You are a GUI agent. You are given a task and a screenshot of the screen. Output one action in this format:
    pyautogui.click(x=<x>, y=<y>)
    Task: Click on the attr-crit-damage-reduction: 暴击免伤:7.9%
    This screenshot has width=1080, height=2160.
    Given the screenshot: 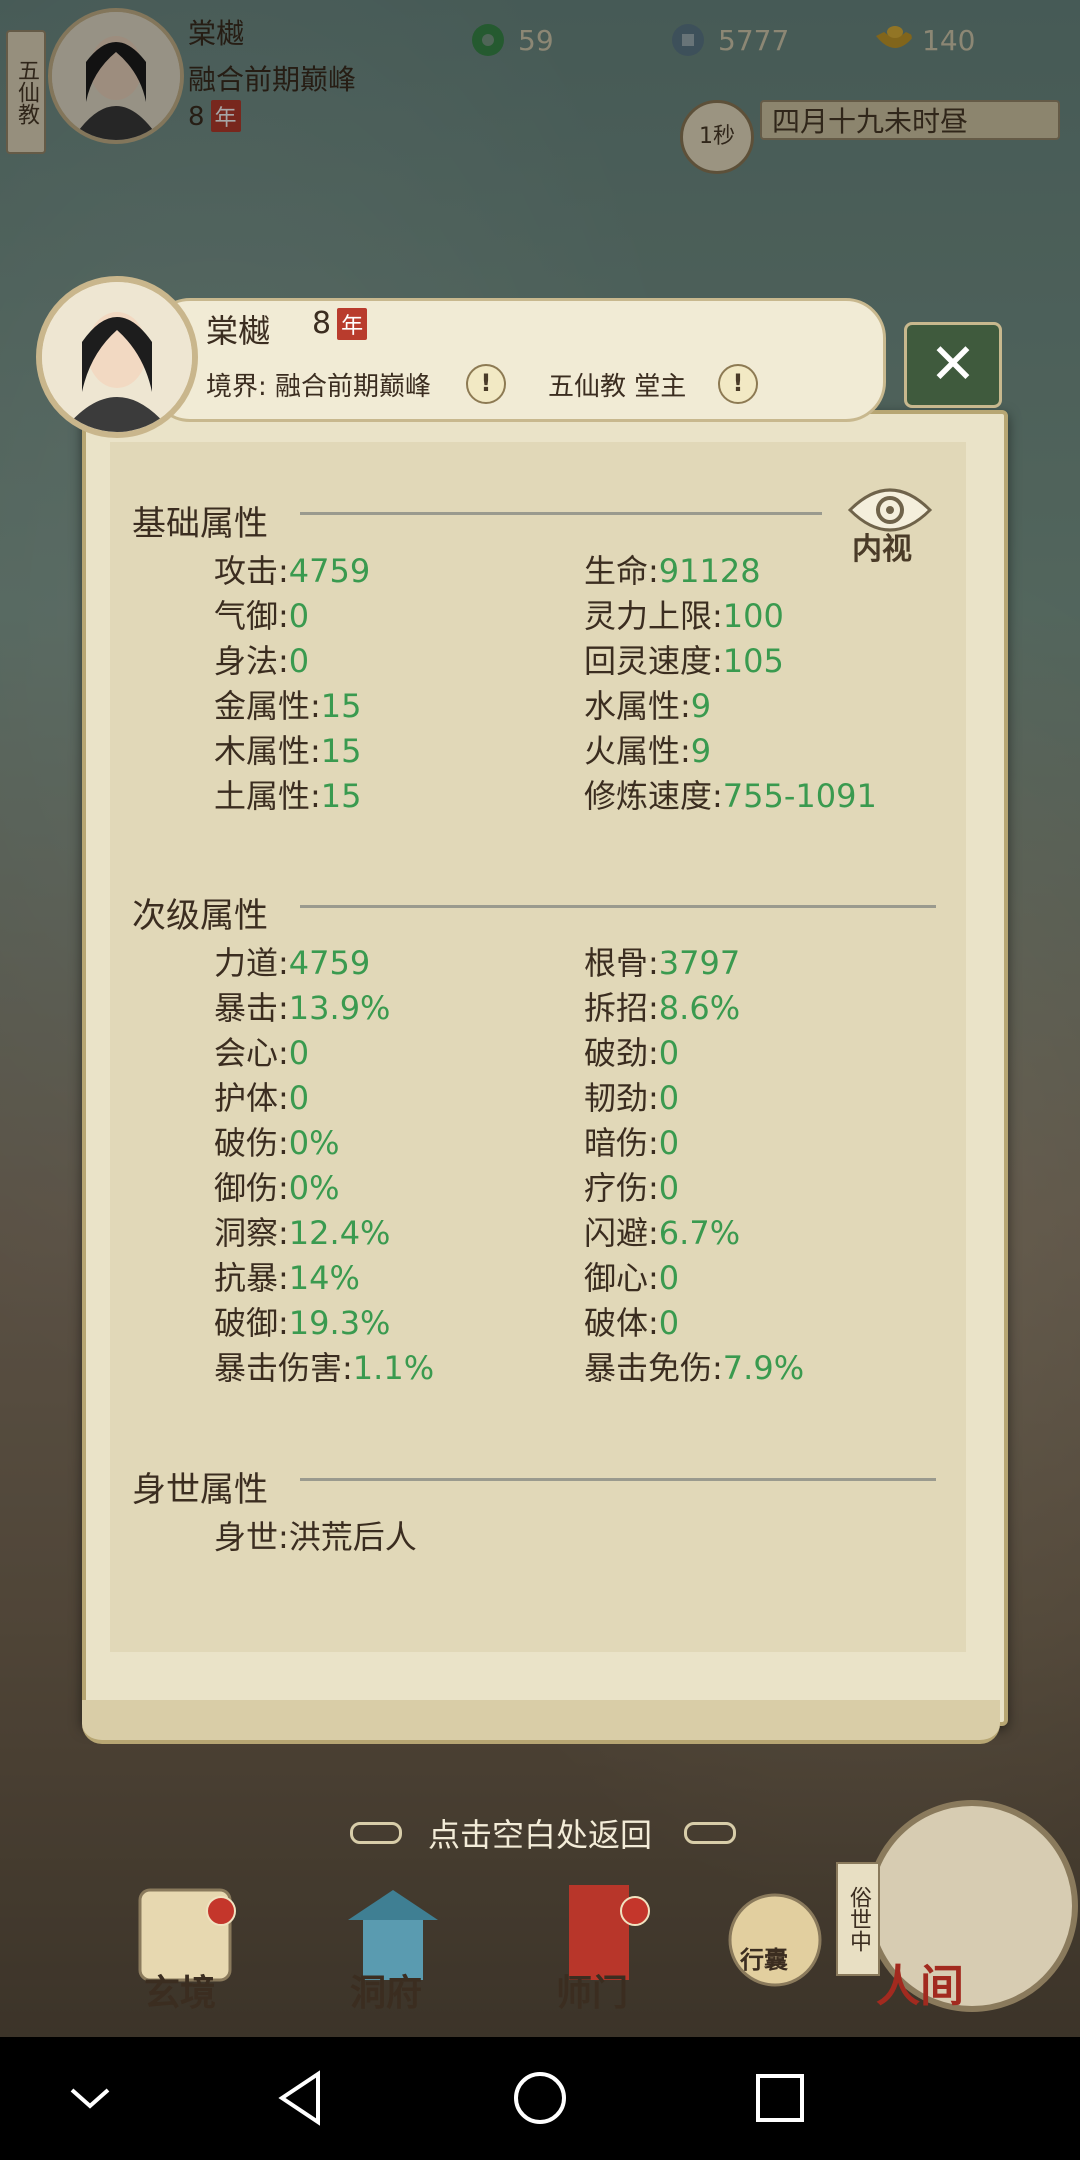 What is the action you would take?
    pyautogui.click(x=694, y=1368)
    